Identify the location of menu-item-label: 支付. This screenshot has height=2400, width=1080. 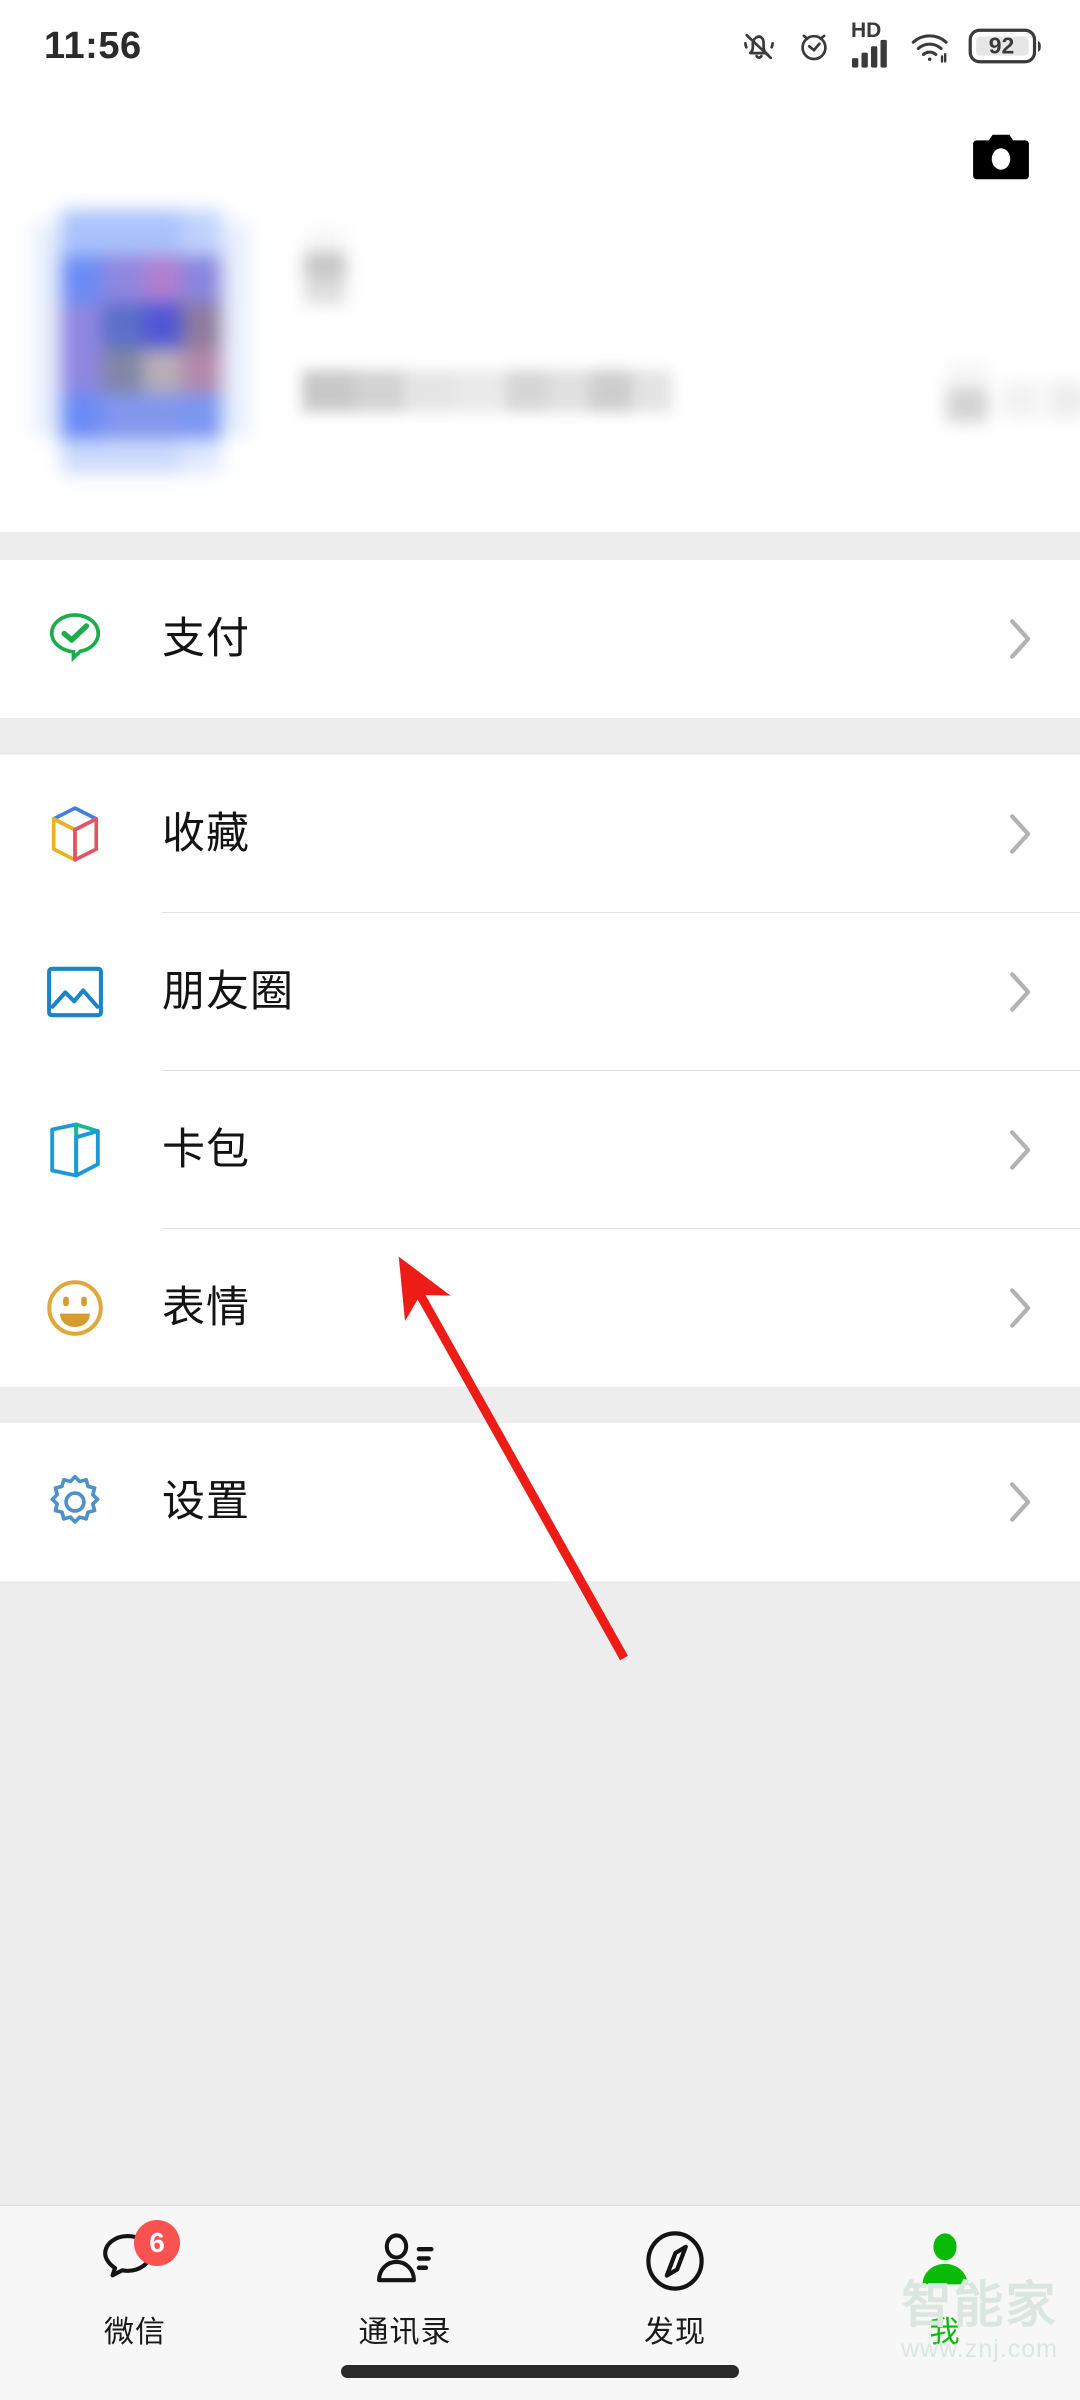
(206, 638).